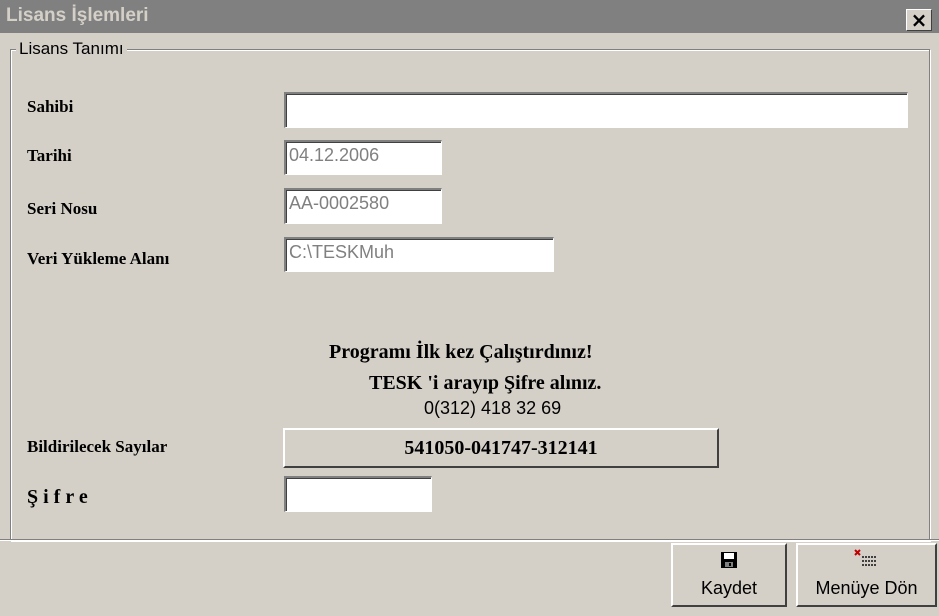  Describe the element at coordinates (866, 588) in the screenshot. I see `menu-return-label: Menüye Dön` at that location.